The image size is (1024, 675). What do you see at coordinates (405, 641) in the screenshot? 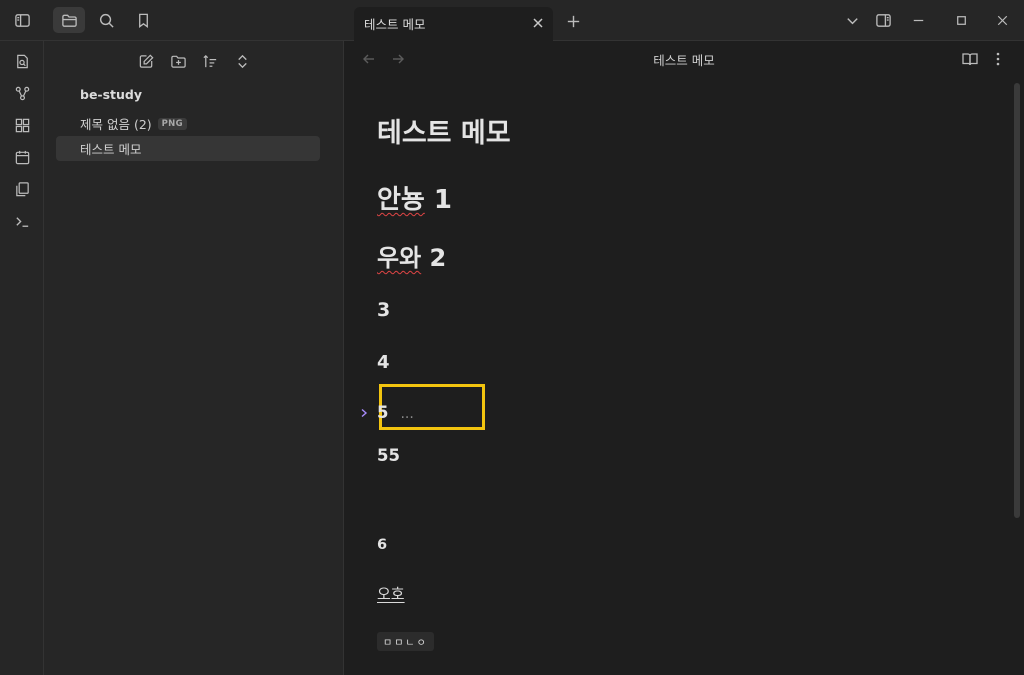
I see `inline-code: ㅁㅁㄴㅇ` at bounding box center [405, 641].